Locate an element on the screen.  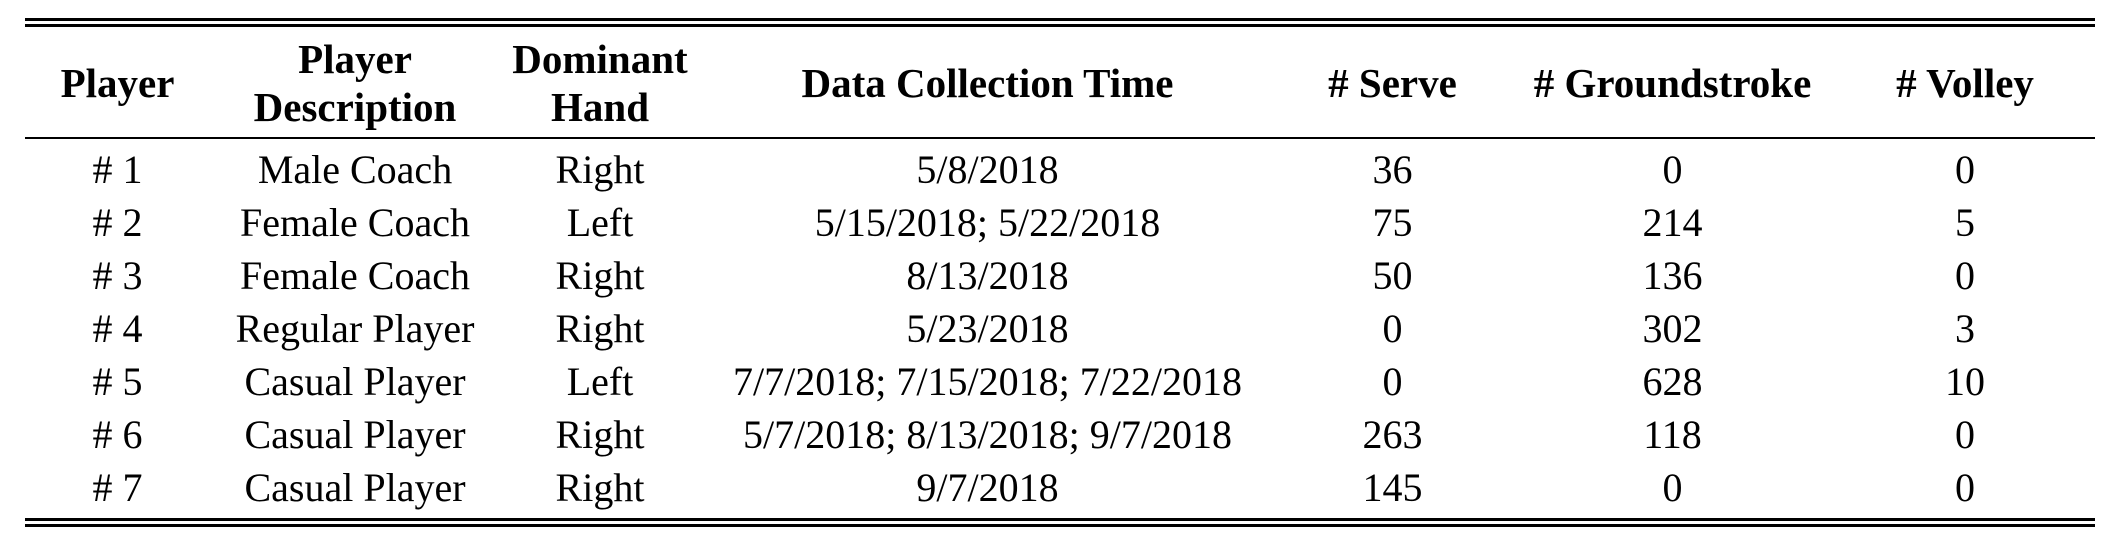
cell-player: # 5 is located at coordinates (117, 381).